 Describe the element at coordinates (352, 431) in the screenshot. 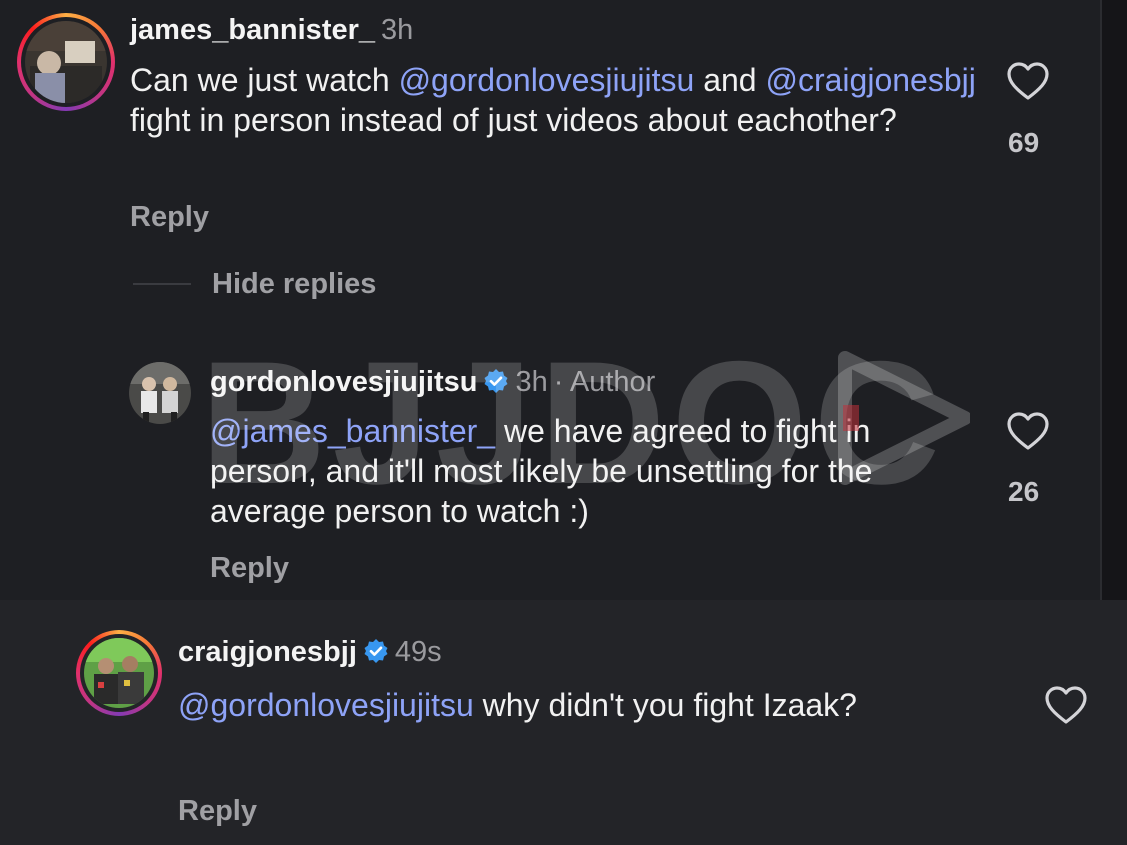

I see `mention-link: @james_bannister_` at that location.